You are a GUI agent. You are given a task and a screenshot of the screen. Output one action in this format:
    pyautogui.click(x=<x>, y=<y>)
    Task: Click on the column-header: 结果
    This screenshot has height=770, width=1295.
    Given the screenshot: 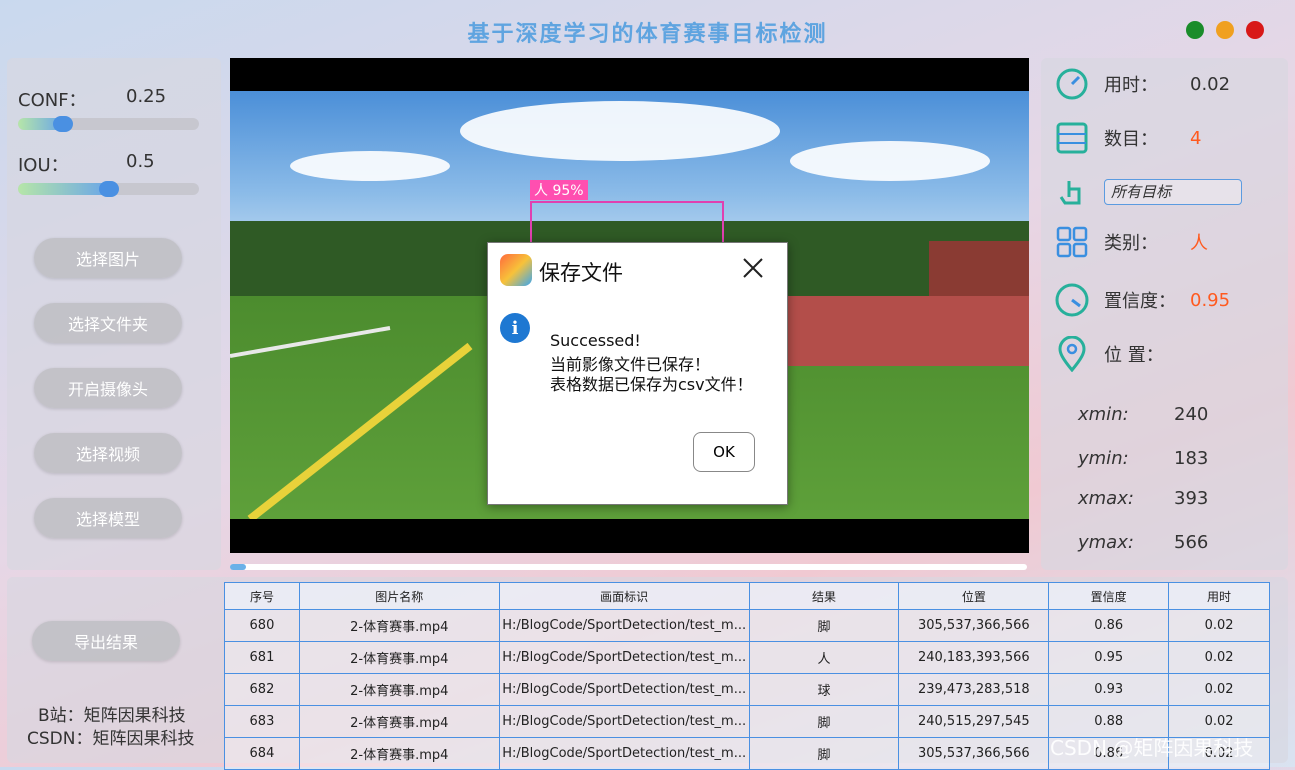 What is the action you would take?
    pyautogui.click(x=824, y=596)
    